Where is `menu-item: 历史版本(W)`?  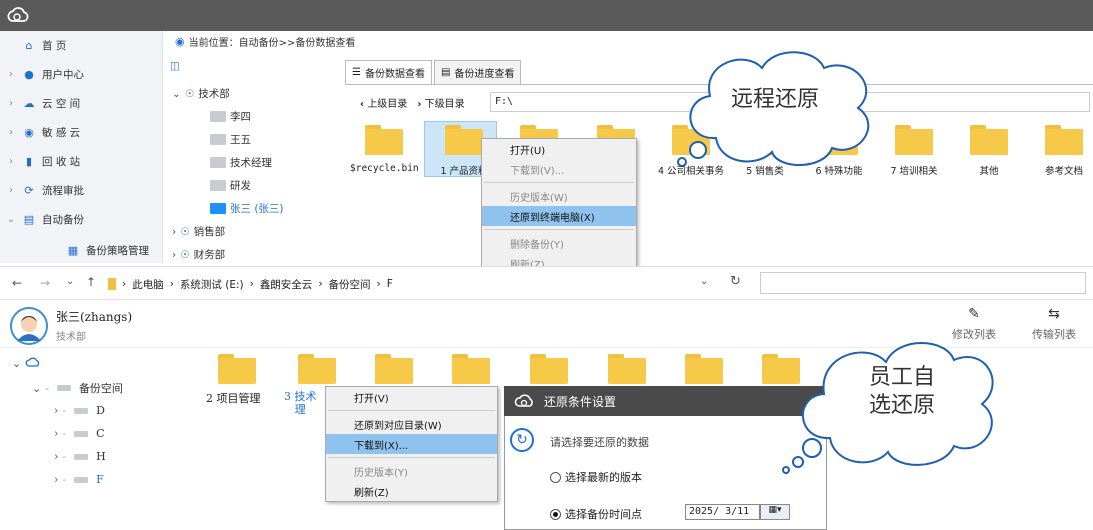 menu-item: 历史版本(W) is located at coordinates (539, 198).